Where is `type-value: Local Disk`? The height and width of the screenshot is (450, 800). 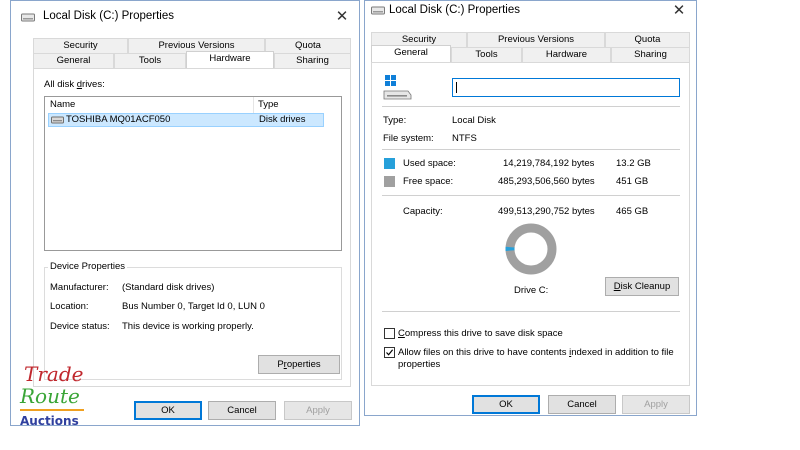
type-value: Local Disk is located at coordinates (474, 120).